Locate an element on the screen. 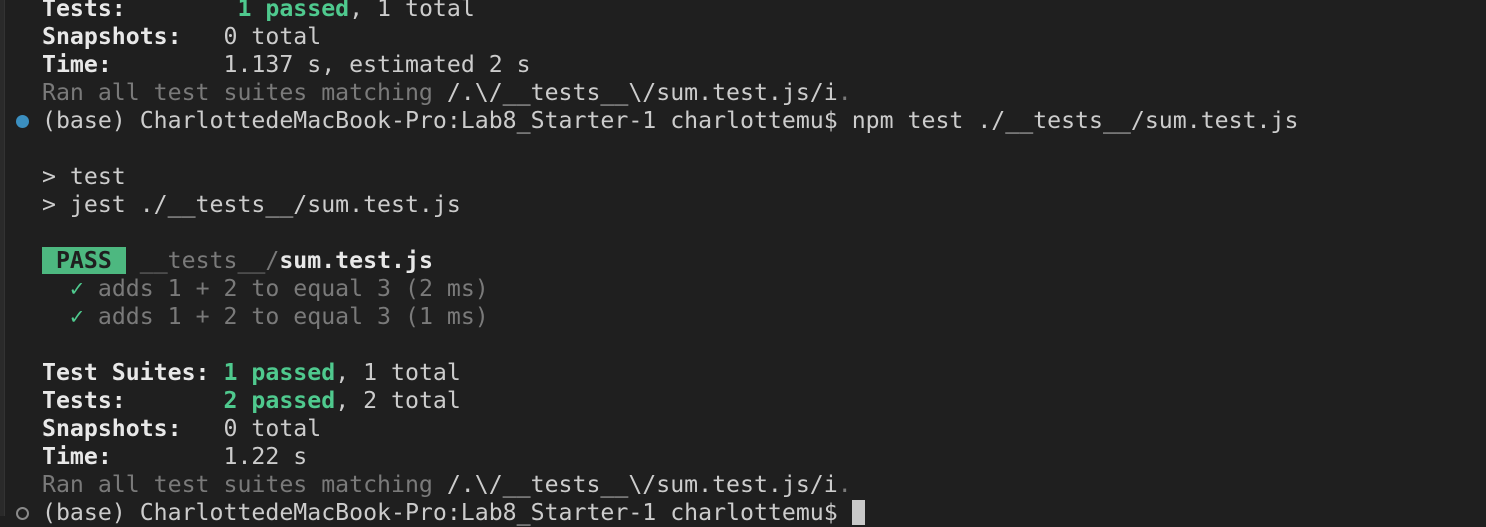  result-line: PASS __tests__/sum.test.js is located at coordinates (670, 261).